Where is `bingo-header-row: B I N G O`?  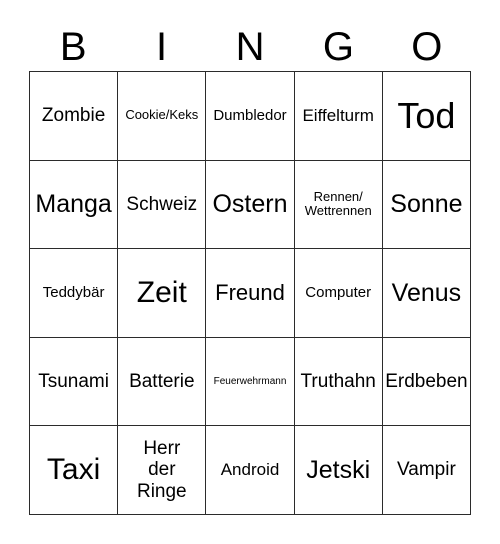
bingo-header-row: B I N G O is located at coordinates (250, 46).